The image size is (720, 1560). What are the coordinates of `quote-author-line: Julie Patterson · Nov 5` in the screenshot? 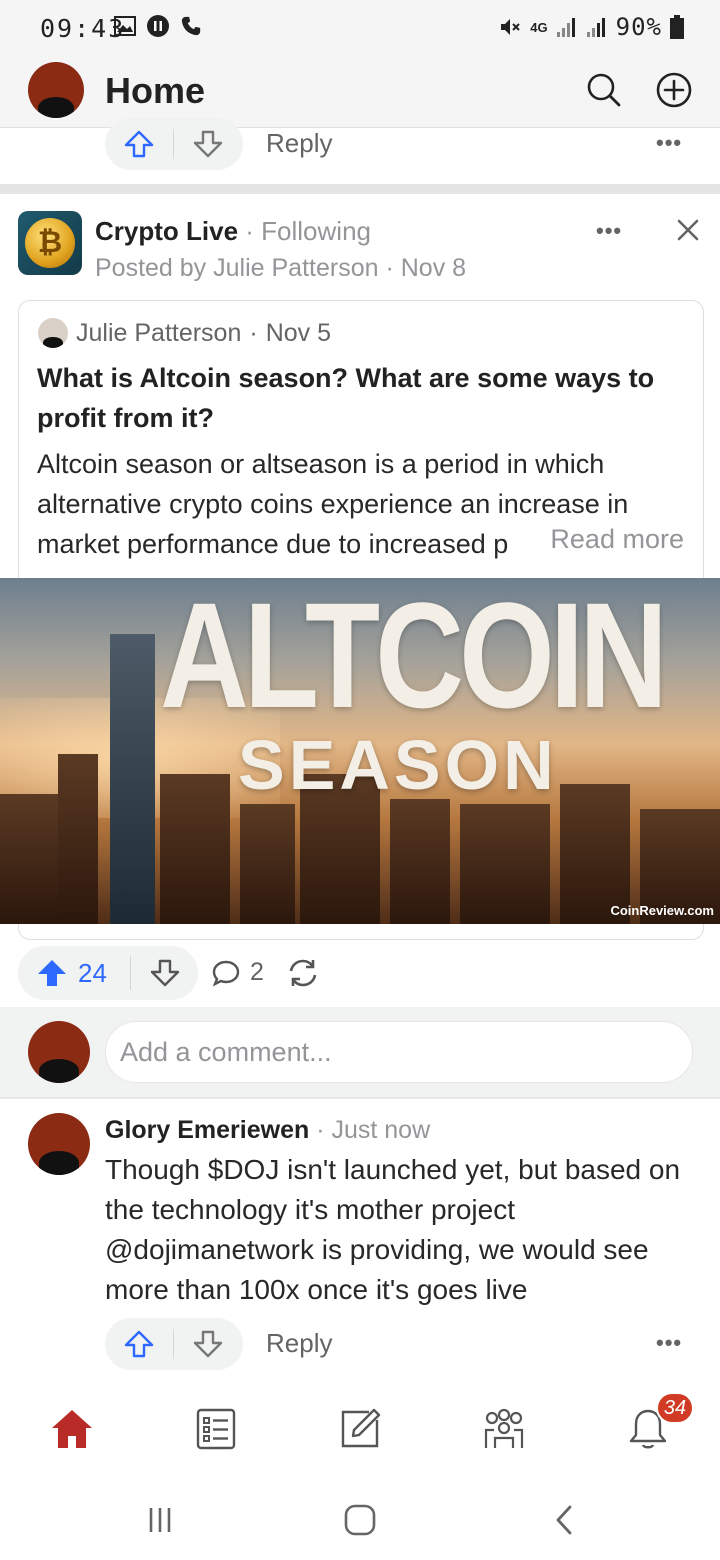 It's located at (184, 333).